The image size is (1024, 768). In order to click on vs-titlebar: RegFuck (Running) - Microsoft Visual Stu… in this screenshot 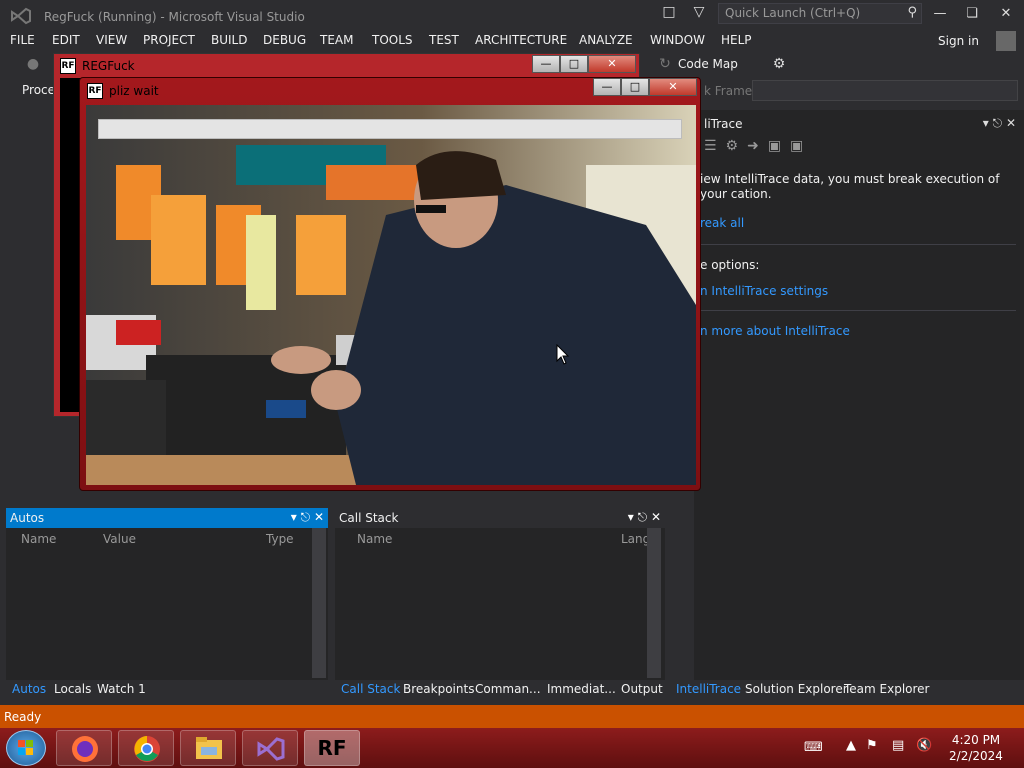, I will do `click(512, 15)`.